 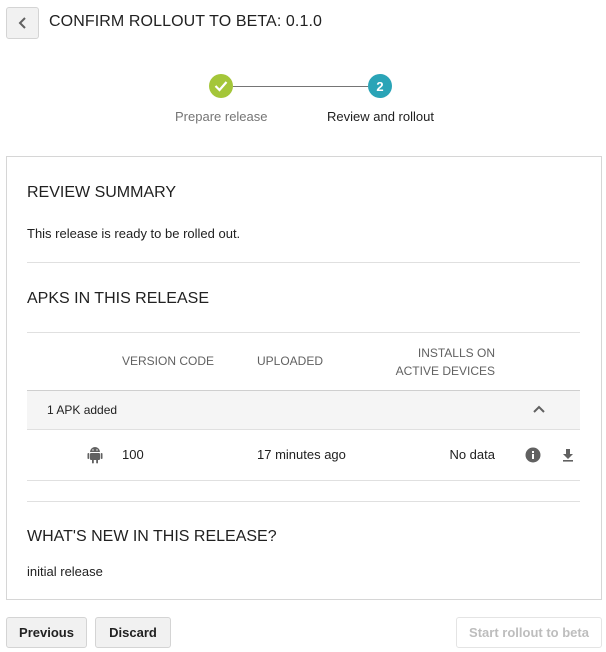 What do you see at coordinates (456, 353) in the screenshot?
I see `column-header-installs-line1: INSTALLS ON` at bounding box center [456, 353].